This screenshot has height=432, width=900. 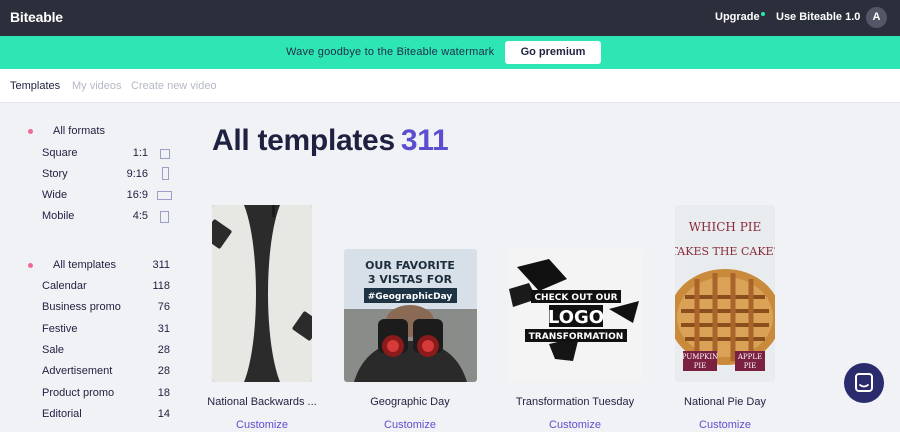 What do you see at coordinates (53, 350) in the screenshot?
I see `category-label: Sale` at bounding box center [53, 350].